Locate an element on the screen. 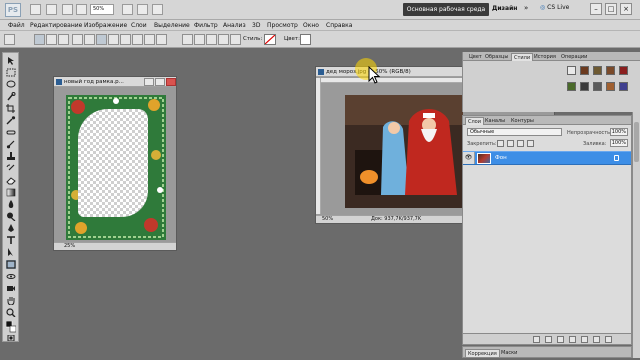  tab-adjustments: Коррекция is located at coordinates (482, 353).